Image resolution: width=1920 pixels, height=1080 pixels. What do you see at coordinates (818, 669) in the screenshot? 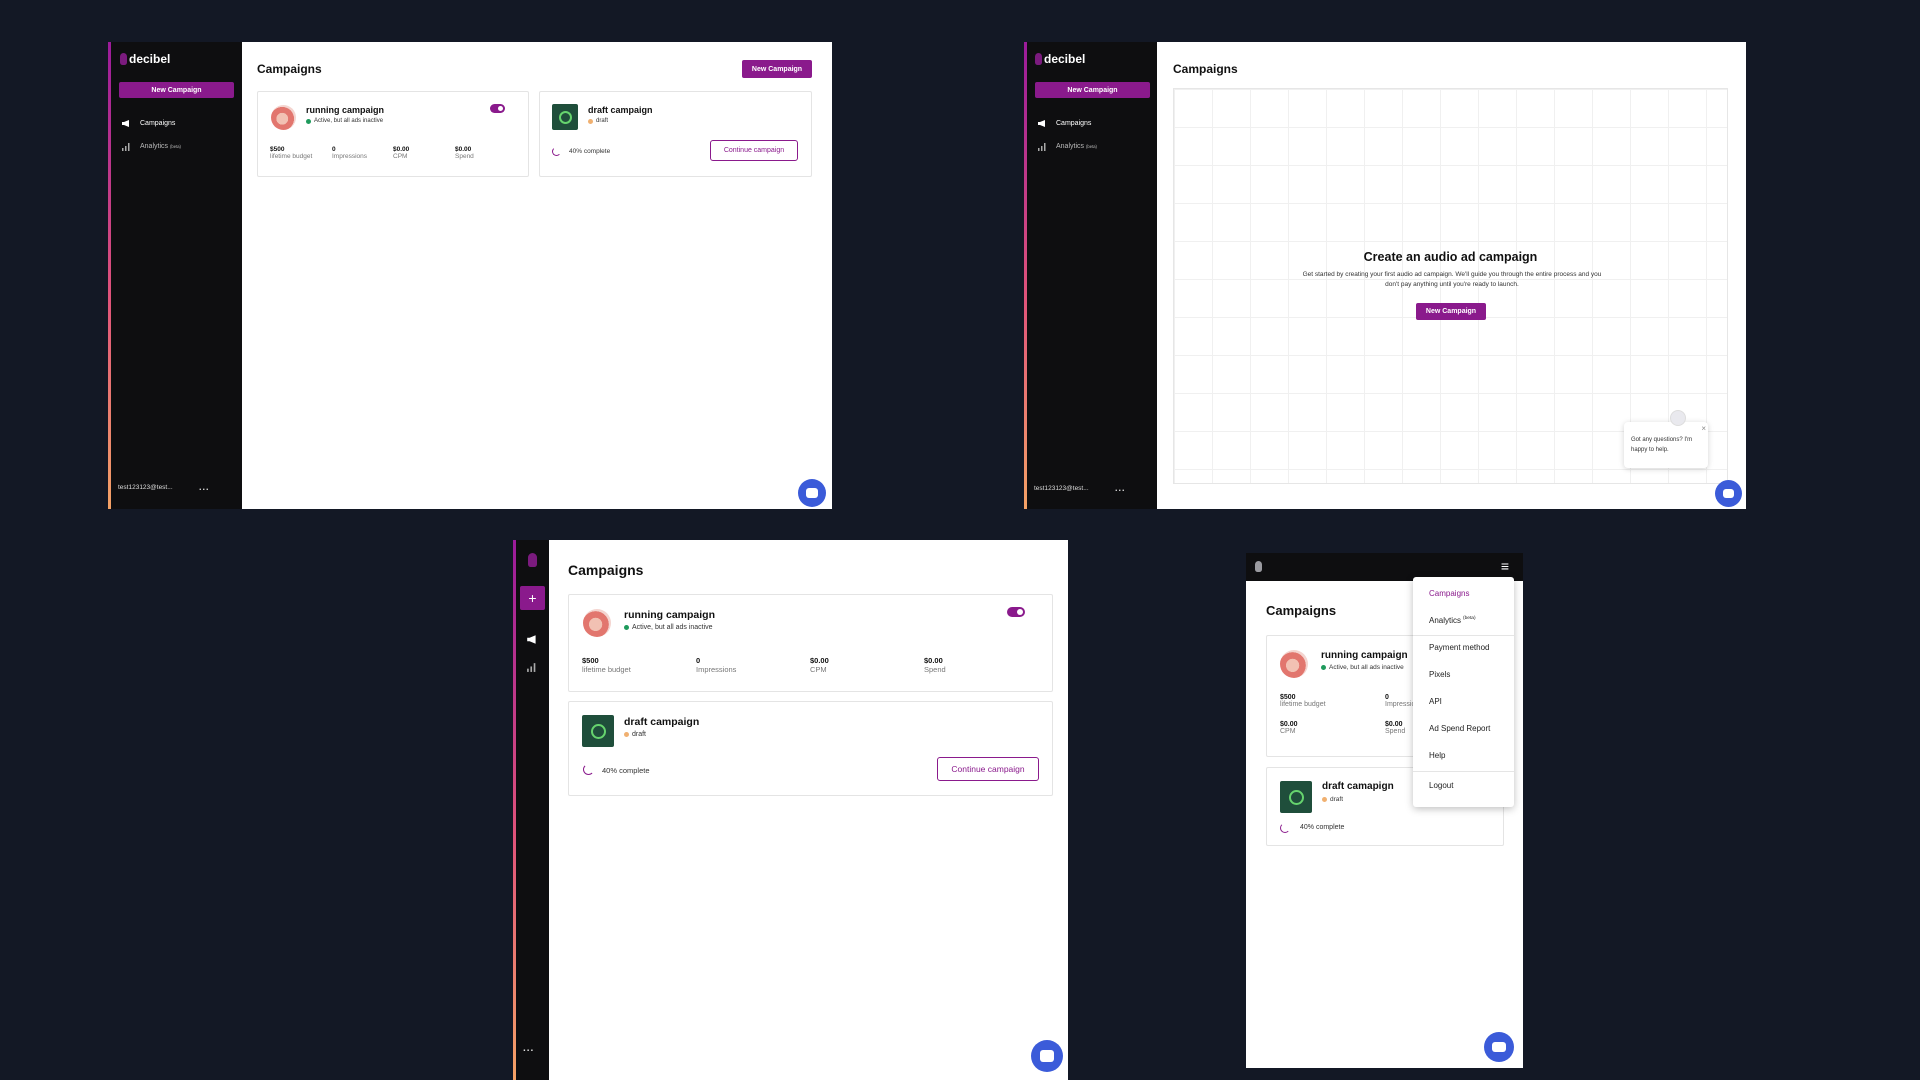
I see `stat-label: CPM` at bounding box center [818, 669].